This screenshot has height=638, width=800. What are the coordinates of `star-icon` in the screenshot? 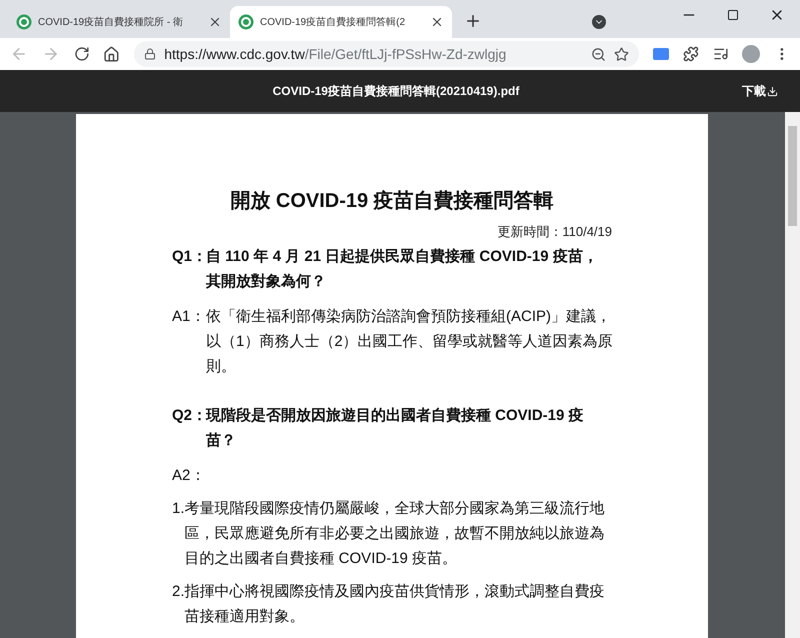 It's located at (621, 54).